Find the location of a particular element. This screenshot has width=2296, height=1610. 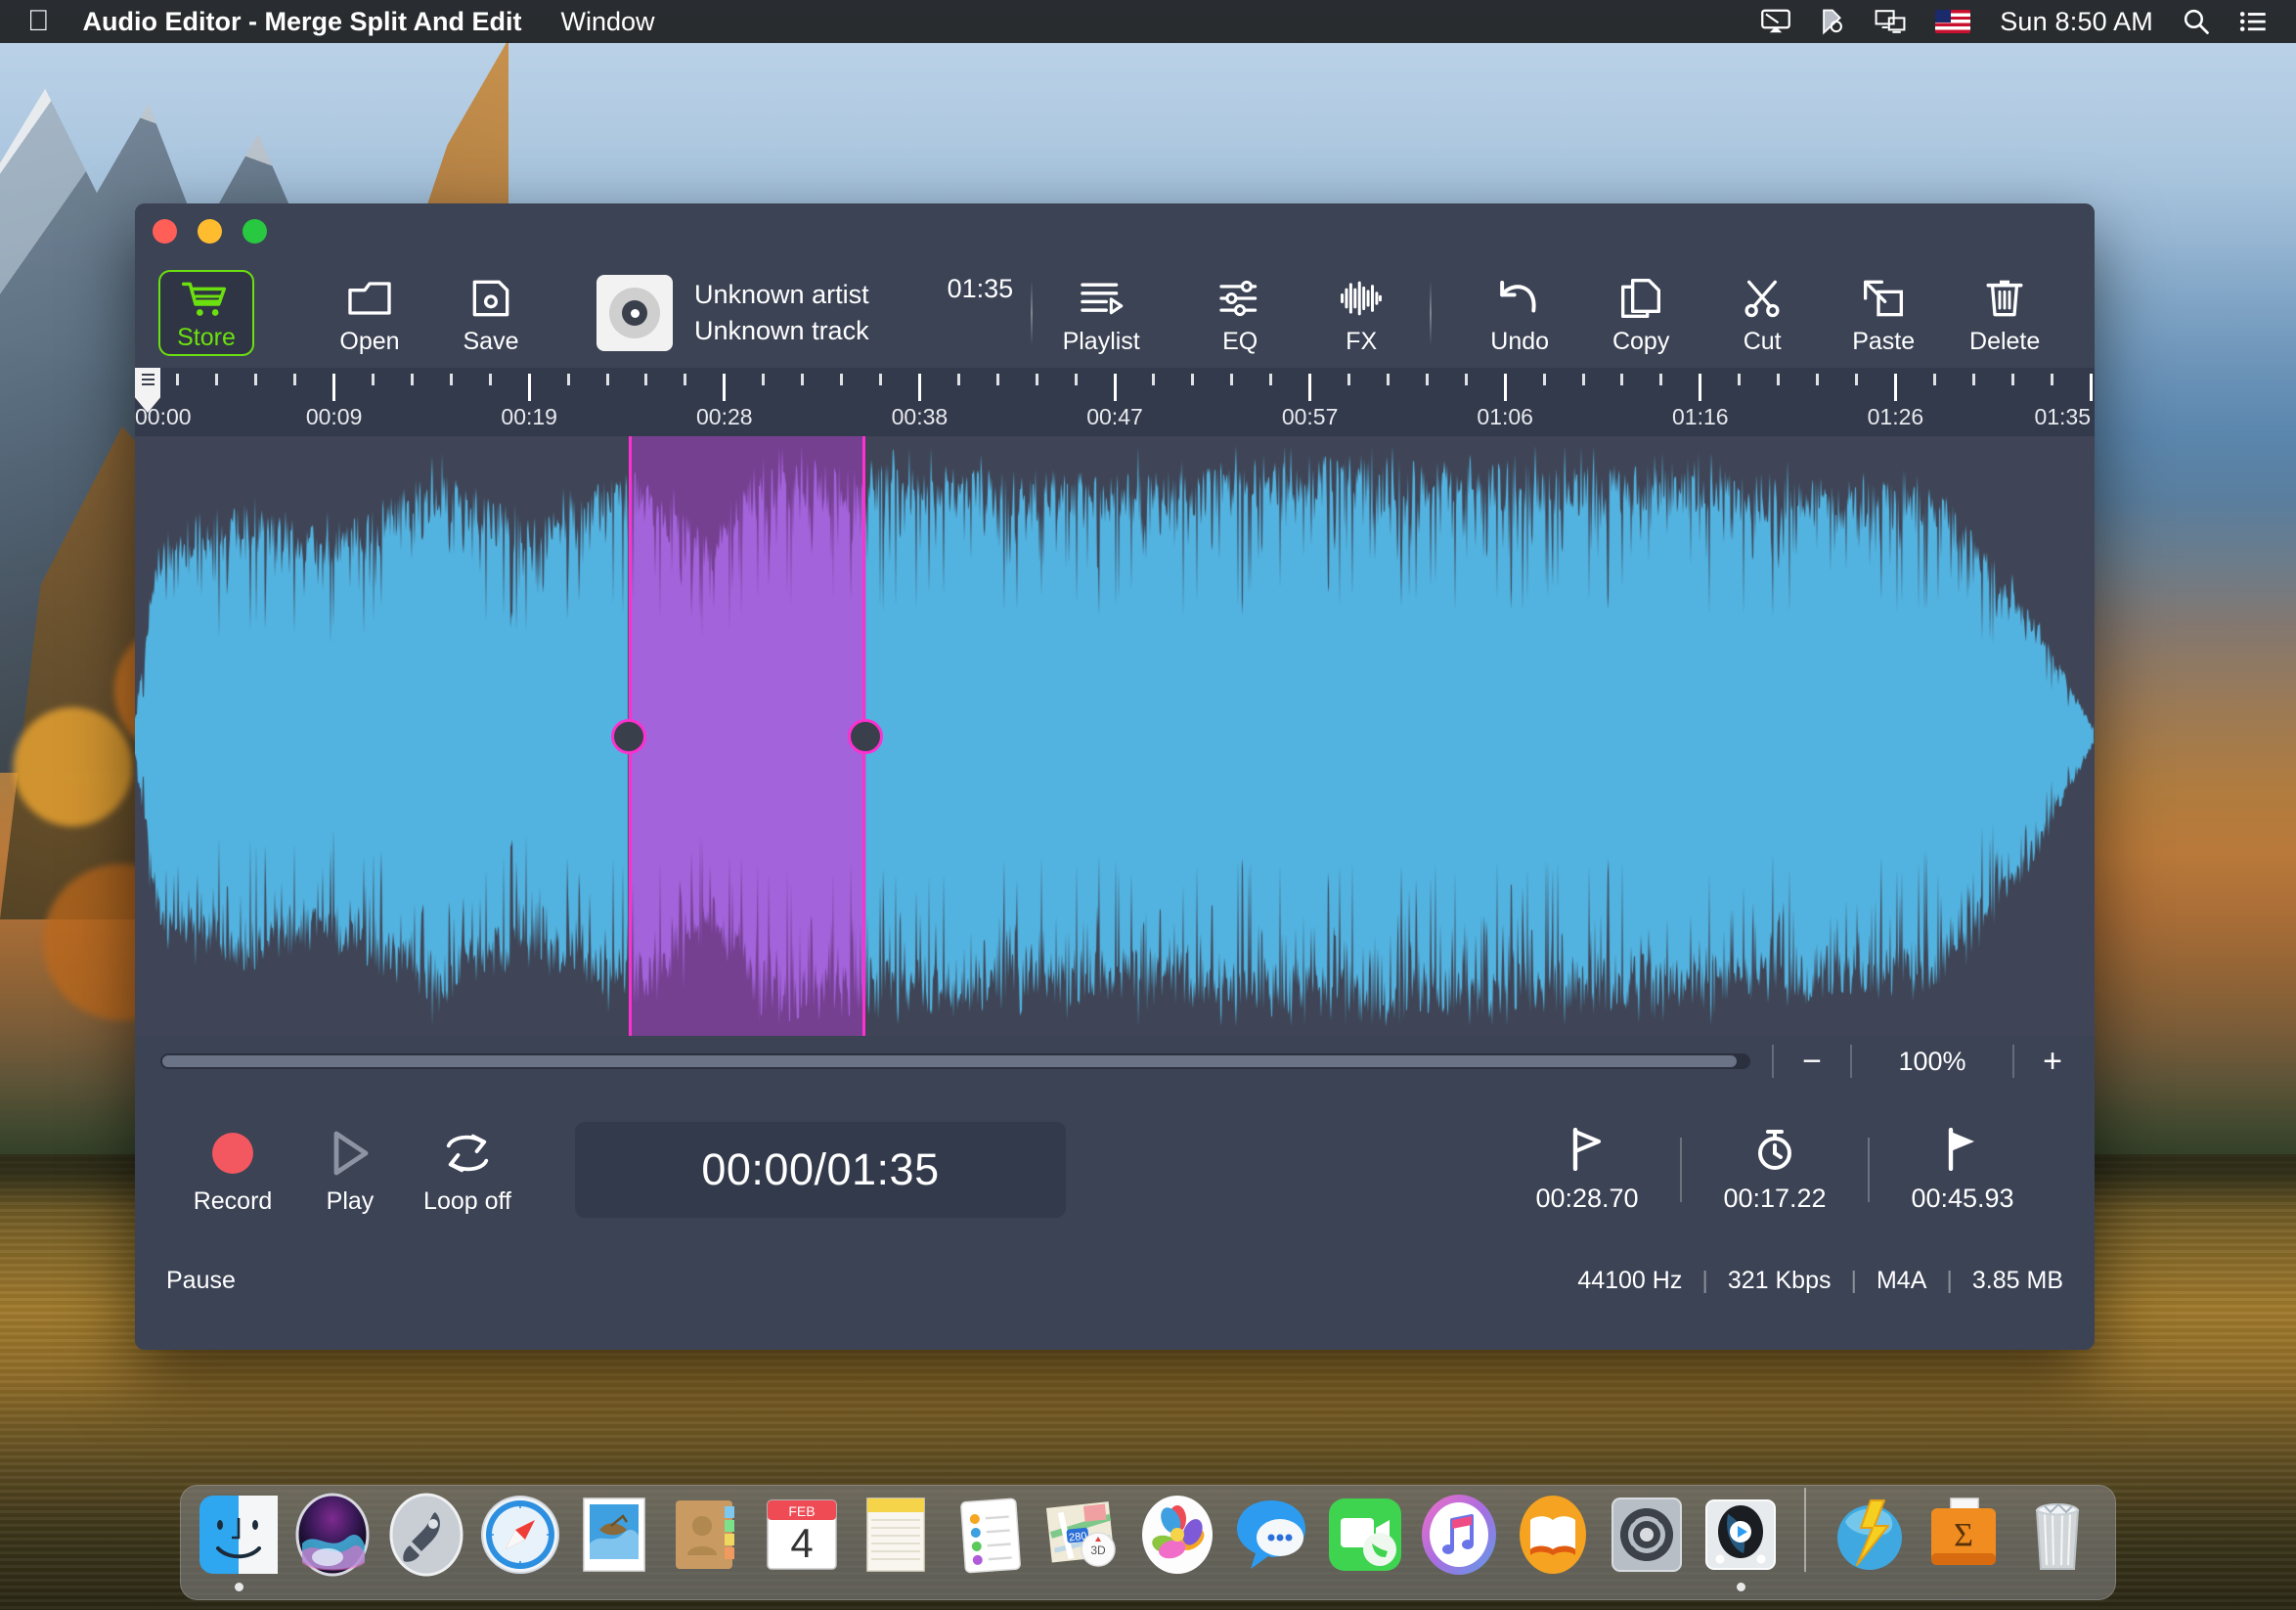

fx-button-label: FX is located at coordinates (1362, 341).